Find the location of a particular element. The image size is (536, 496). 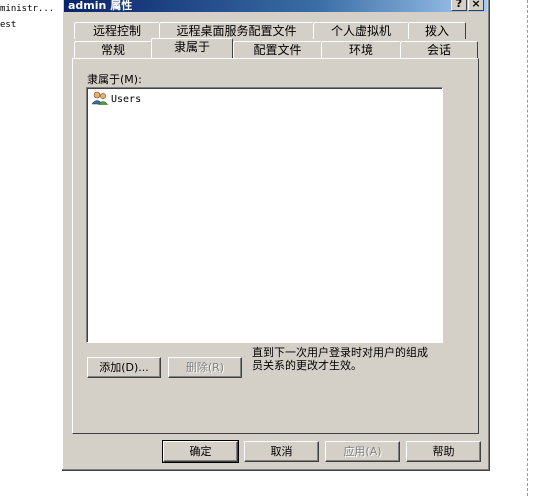

cancel-button: 取消 is located at coordinates (281, 451).